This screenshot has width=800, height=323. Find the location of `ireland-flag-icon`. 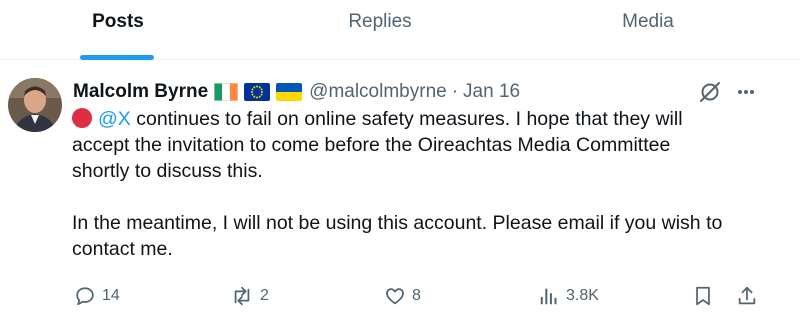

ireland-flag-icon is located at coordinates (226, 92).